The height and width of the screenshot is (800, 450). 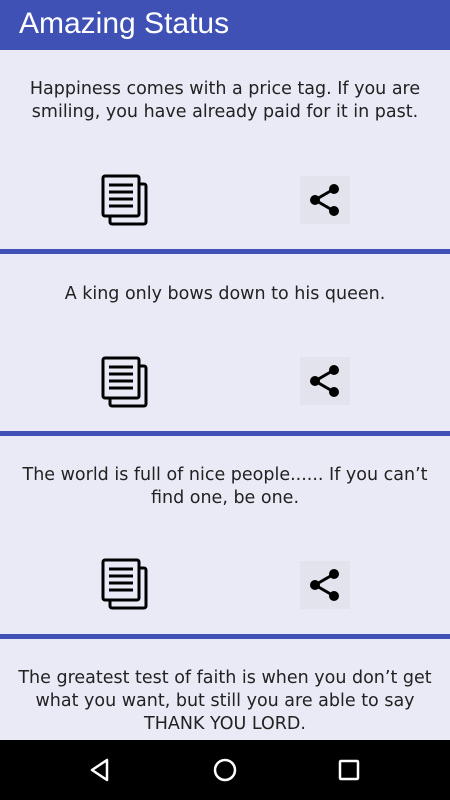 I want to click on app-title: Amazing Status, so click(x=124, y=23).